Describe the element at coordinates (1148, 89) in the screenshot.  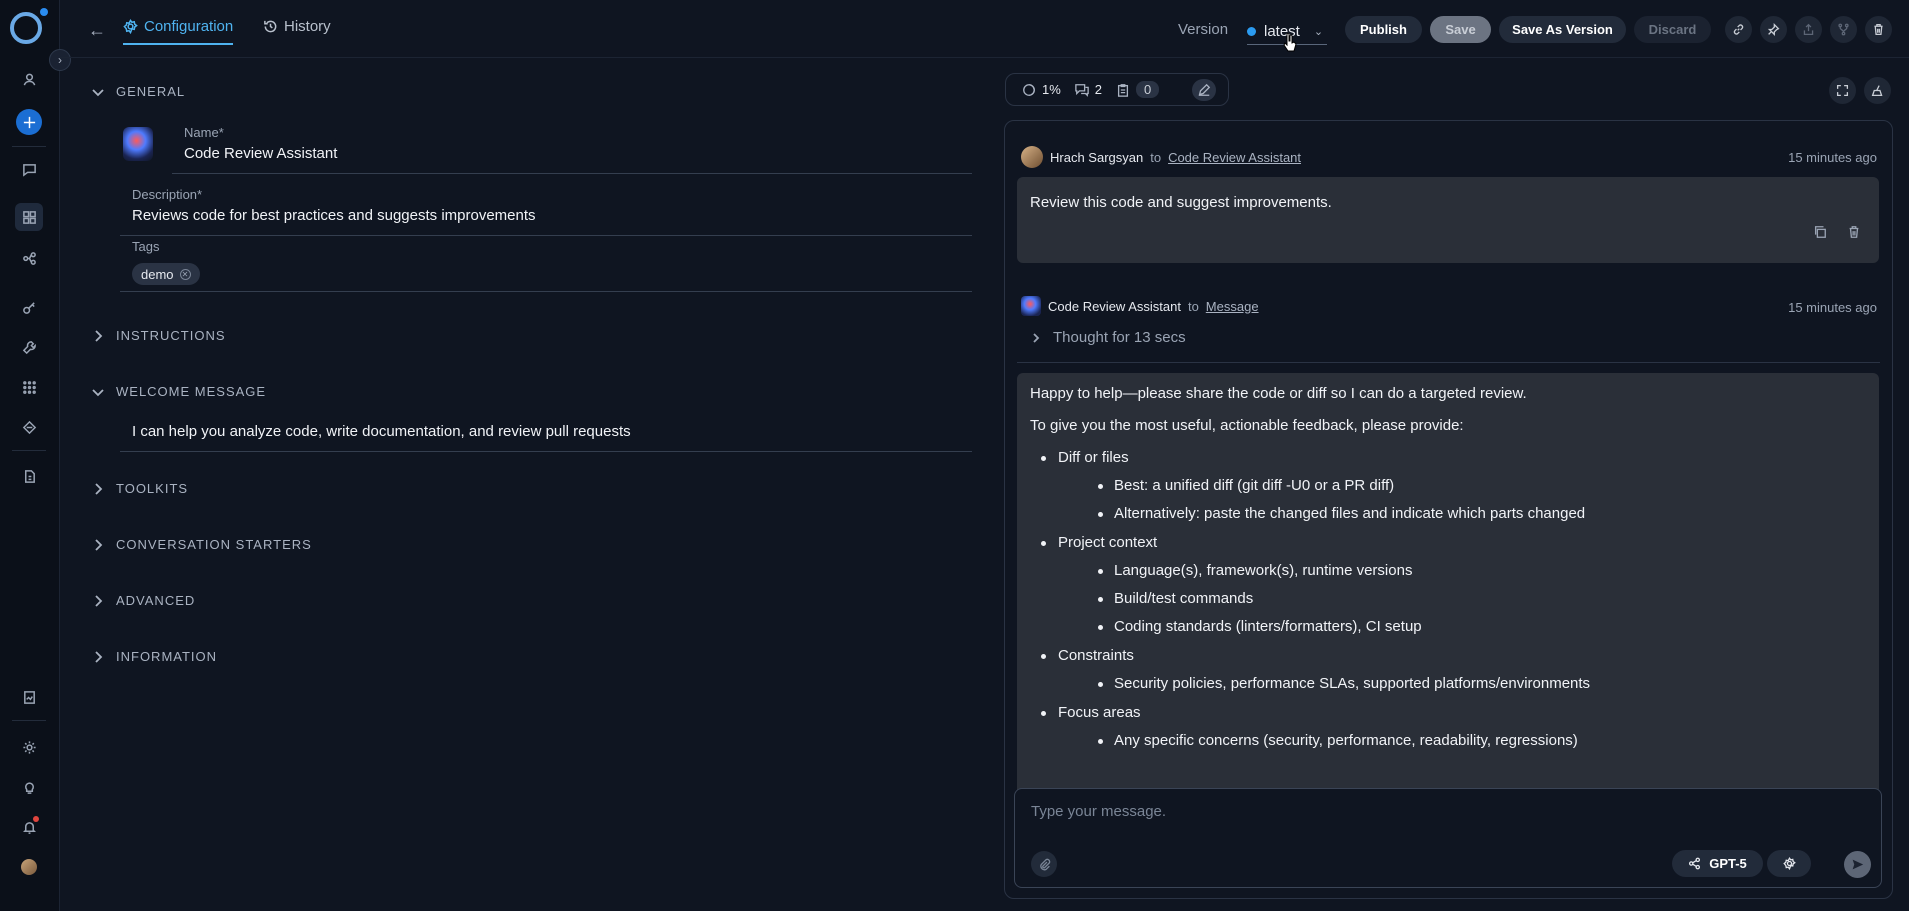
I see `attachment-count-value: 0` at that location.